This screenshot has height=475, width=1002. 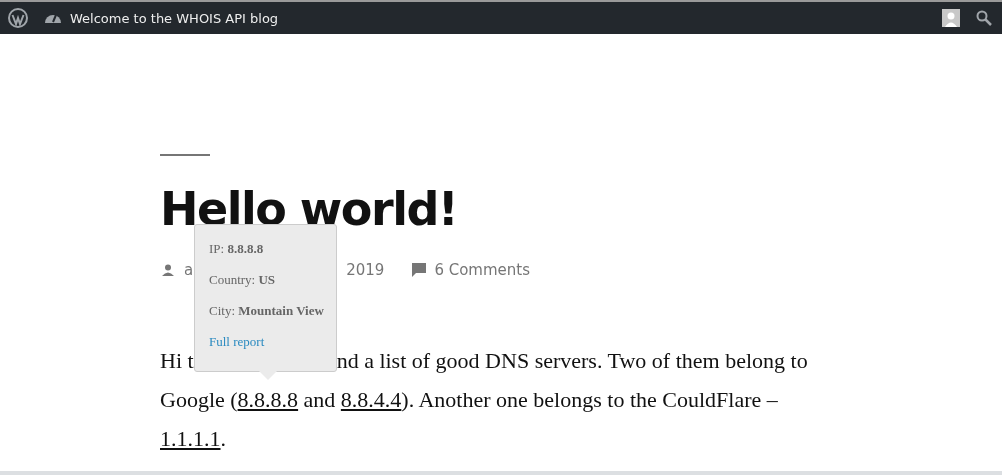 What do you see at coordinates (190, 438) in the screenshot?
I see `ip-link: 1.1.1.1` at bounding box center [190, 438].